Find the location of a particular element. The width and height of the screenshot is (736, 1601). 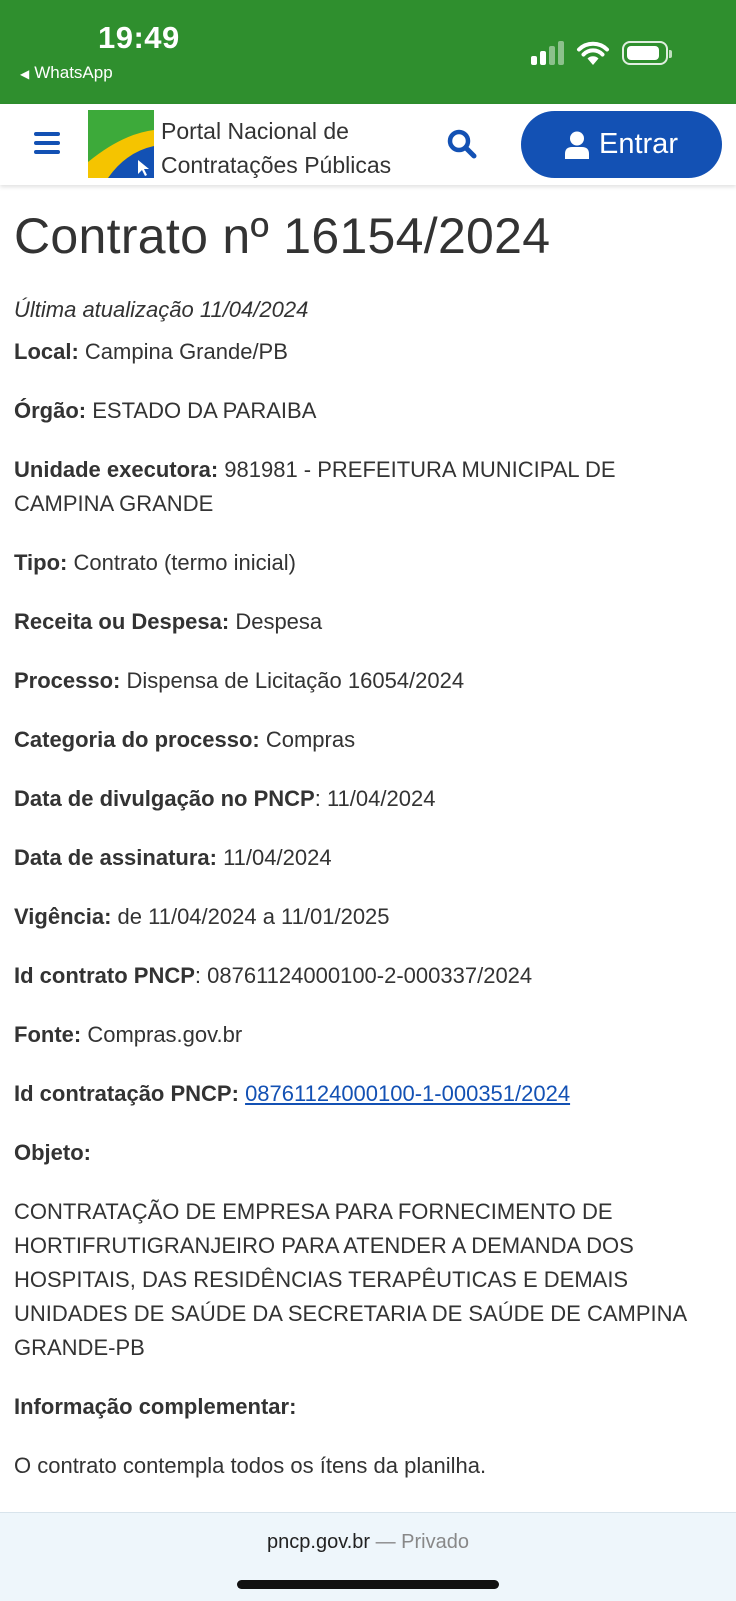

private-mode-label: Privado is located at coordinates (435, 1542).